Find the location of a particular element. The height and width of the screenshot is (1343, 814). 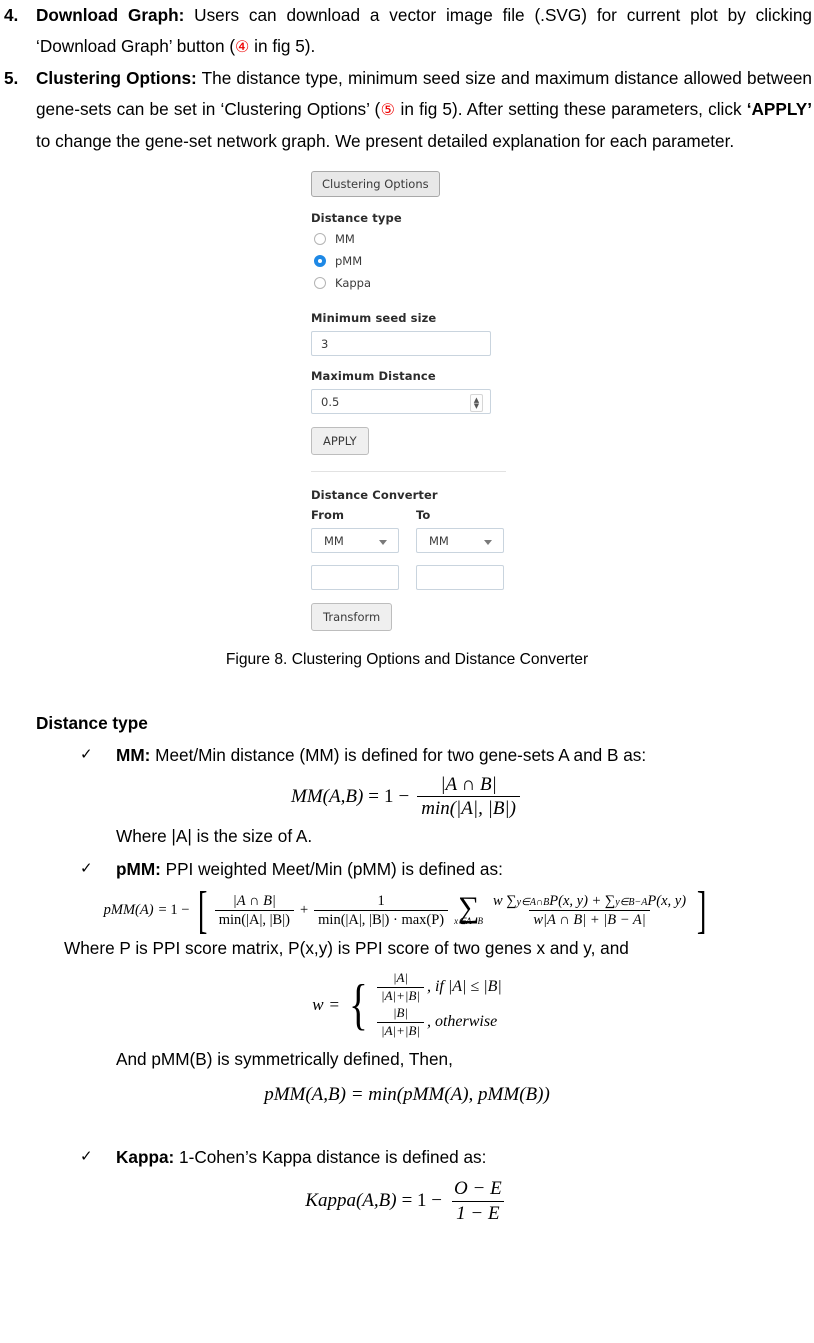

radio-kappa-label: Kappa is located at coordinates (353, 283).